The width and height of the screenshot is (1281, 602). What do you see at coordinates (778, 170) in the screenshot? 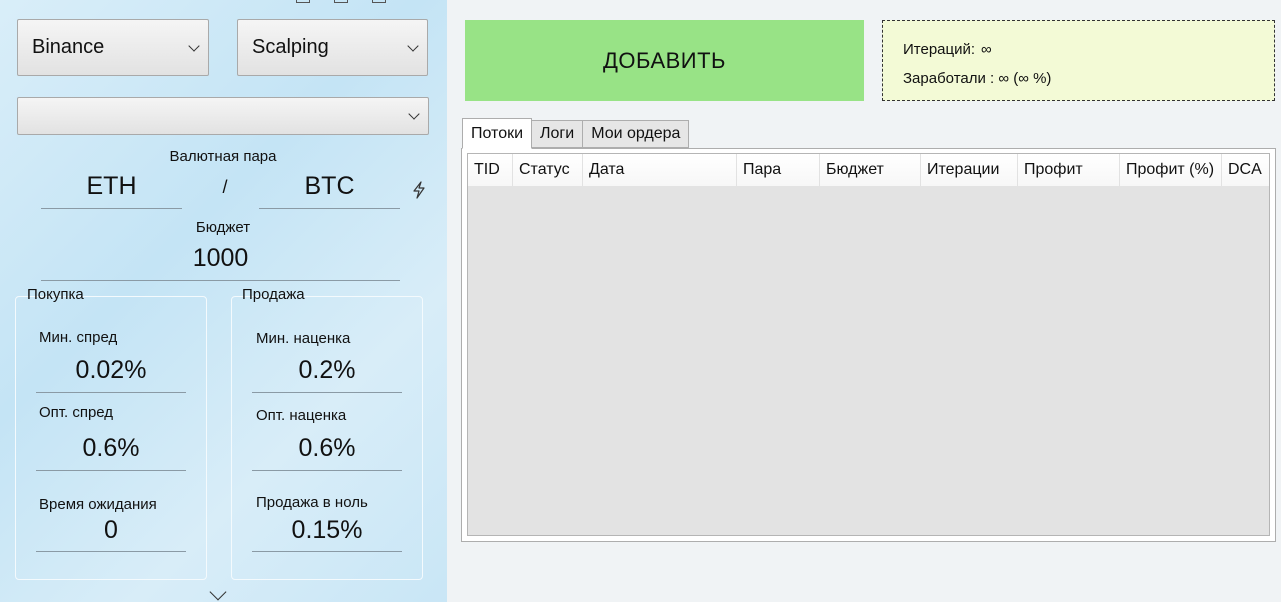
I see `column-header-pair: Пара` at bounding box center [778, 170].